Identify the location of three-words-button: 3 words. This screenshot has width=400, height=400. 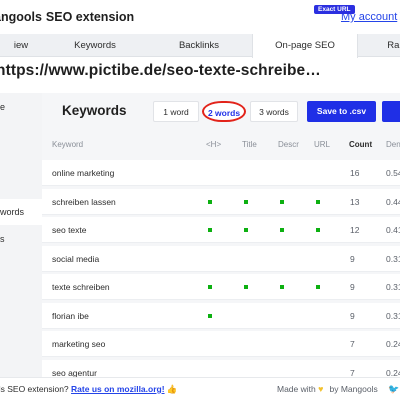
(274, 111).